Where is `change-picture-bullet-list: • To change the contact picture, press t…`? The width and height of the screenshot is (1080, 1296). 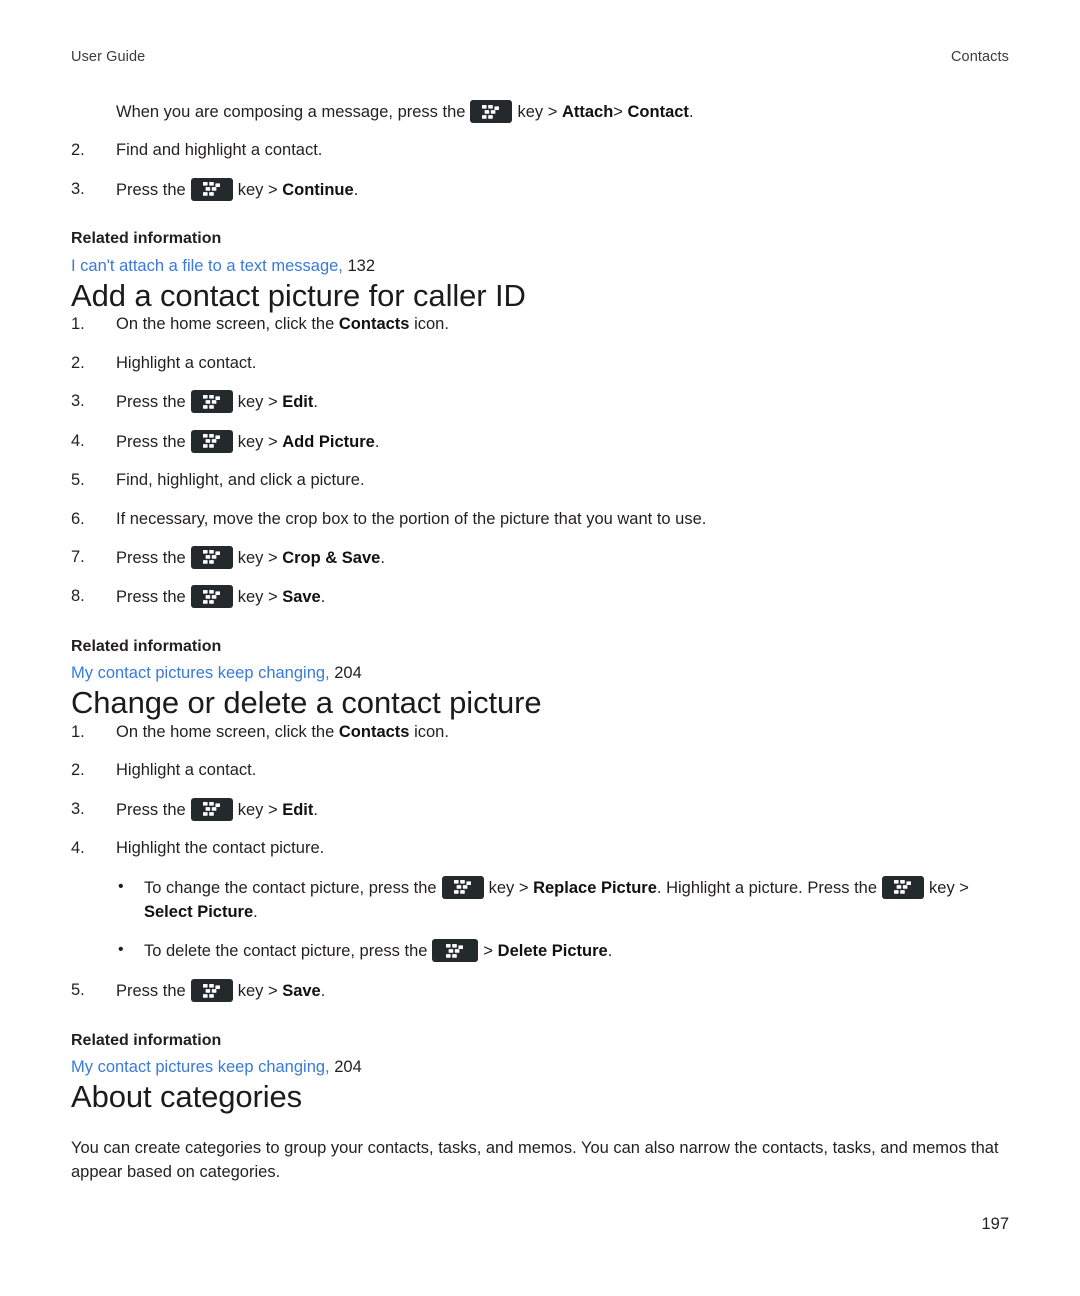 change-picture-bullet-list: • To change the contact picture, press t… is located at coordinates (540, 920).